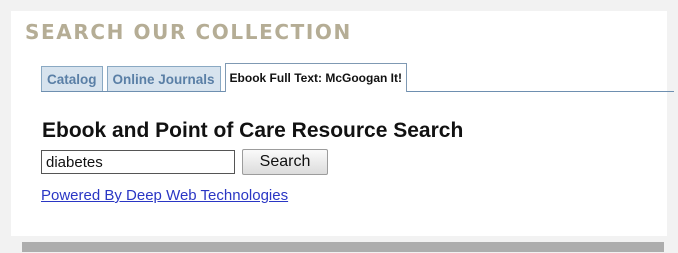 Image resolution: width=678 pixels, height=253 pixels. I want to click on search-input, so click(138, 162).